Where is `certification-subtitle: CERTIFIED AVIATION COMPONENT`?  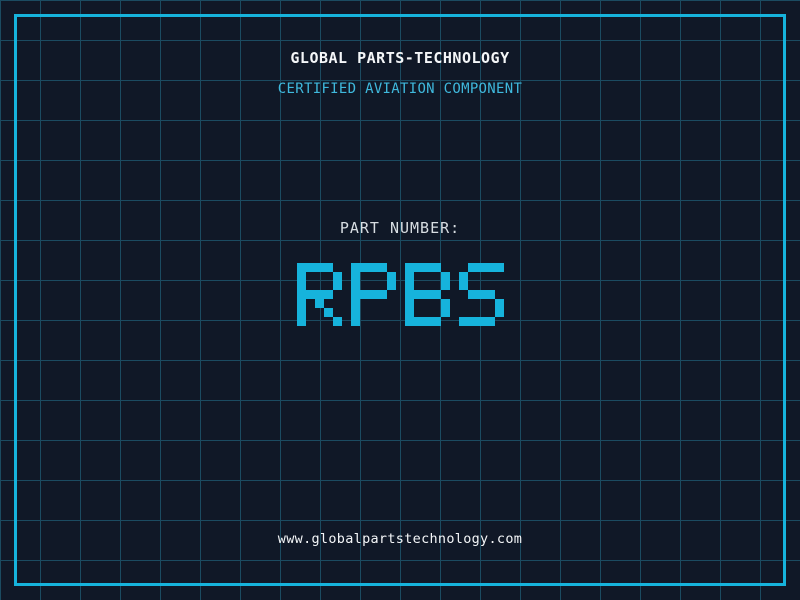
certification-subtitle: CERTIFIED AVIATION COMPONENT is located at coordinates (400, 89).